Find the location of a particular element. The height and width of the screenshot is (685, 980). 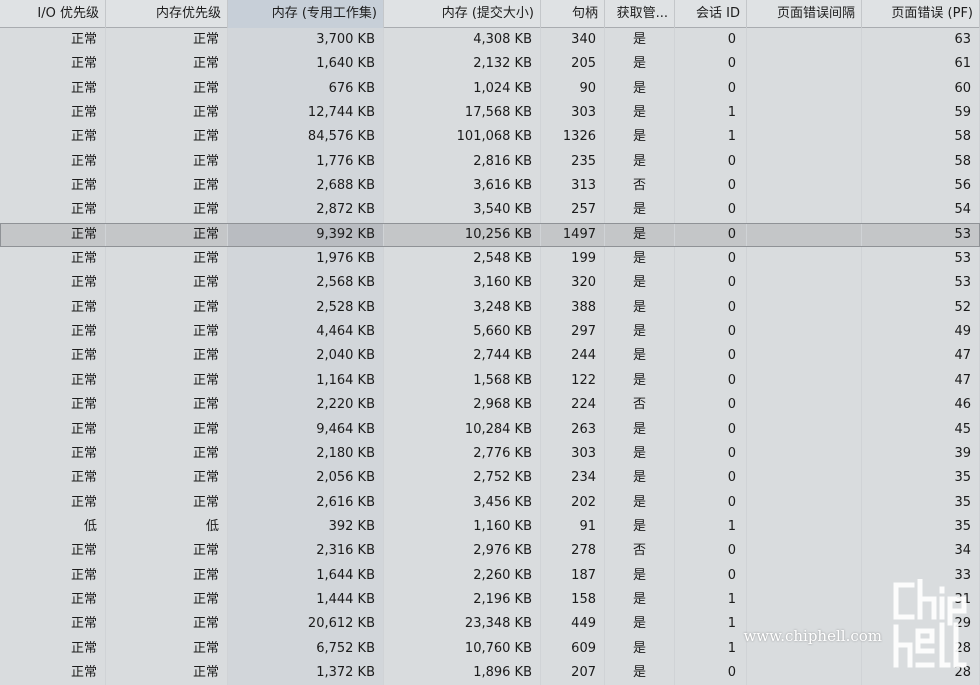

table-row: 正常 正常 1,444 KB 2,196 KB 158 是 1 31 is located at coordinates (490, 600).